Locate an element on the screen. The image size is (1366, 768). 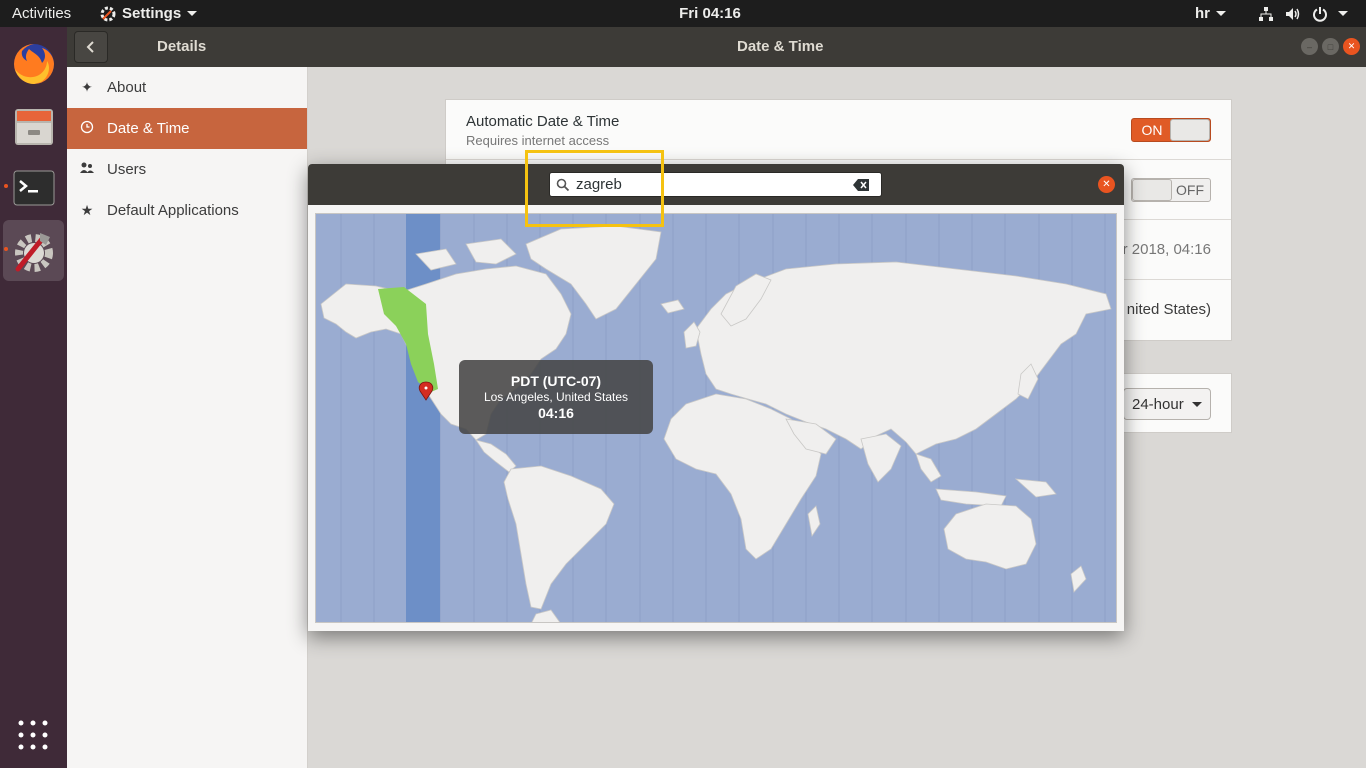
maximize-icon: □ is located at coordinates (1330, 46).